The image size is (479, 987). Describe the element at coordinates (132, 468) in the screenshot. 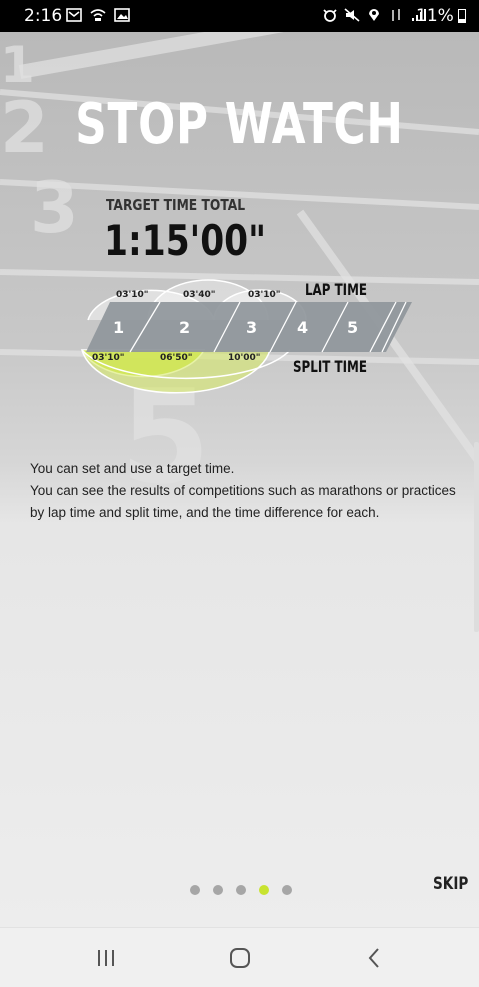

I see `description-line: You can set and use a target time.` at that location.